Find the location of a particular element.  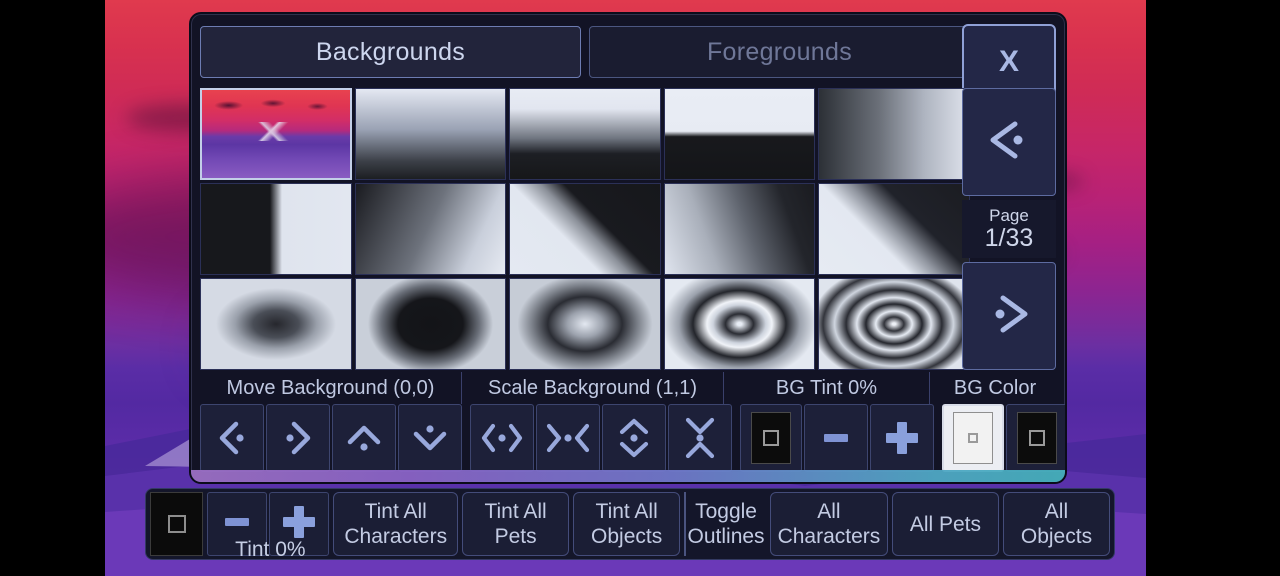

bg-tint-decrease-button is located at coordinates (836, 438).